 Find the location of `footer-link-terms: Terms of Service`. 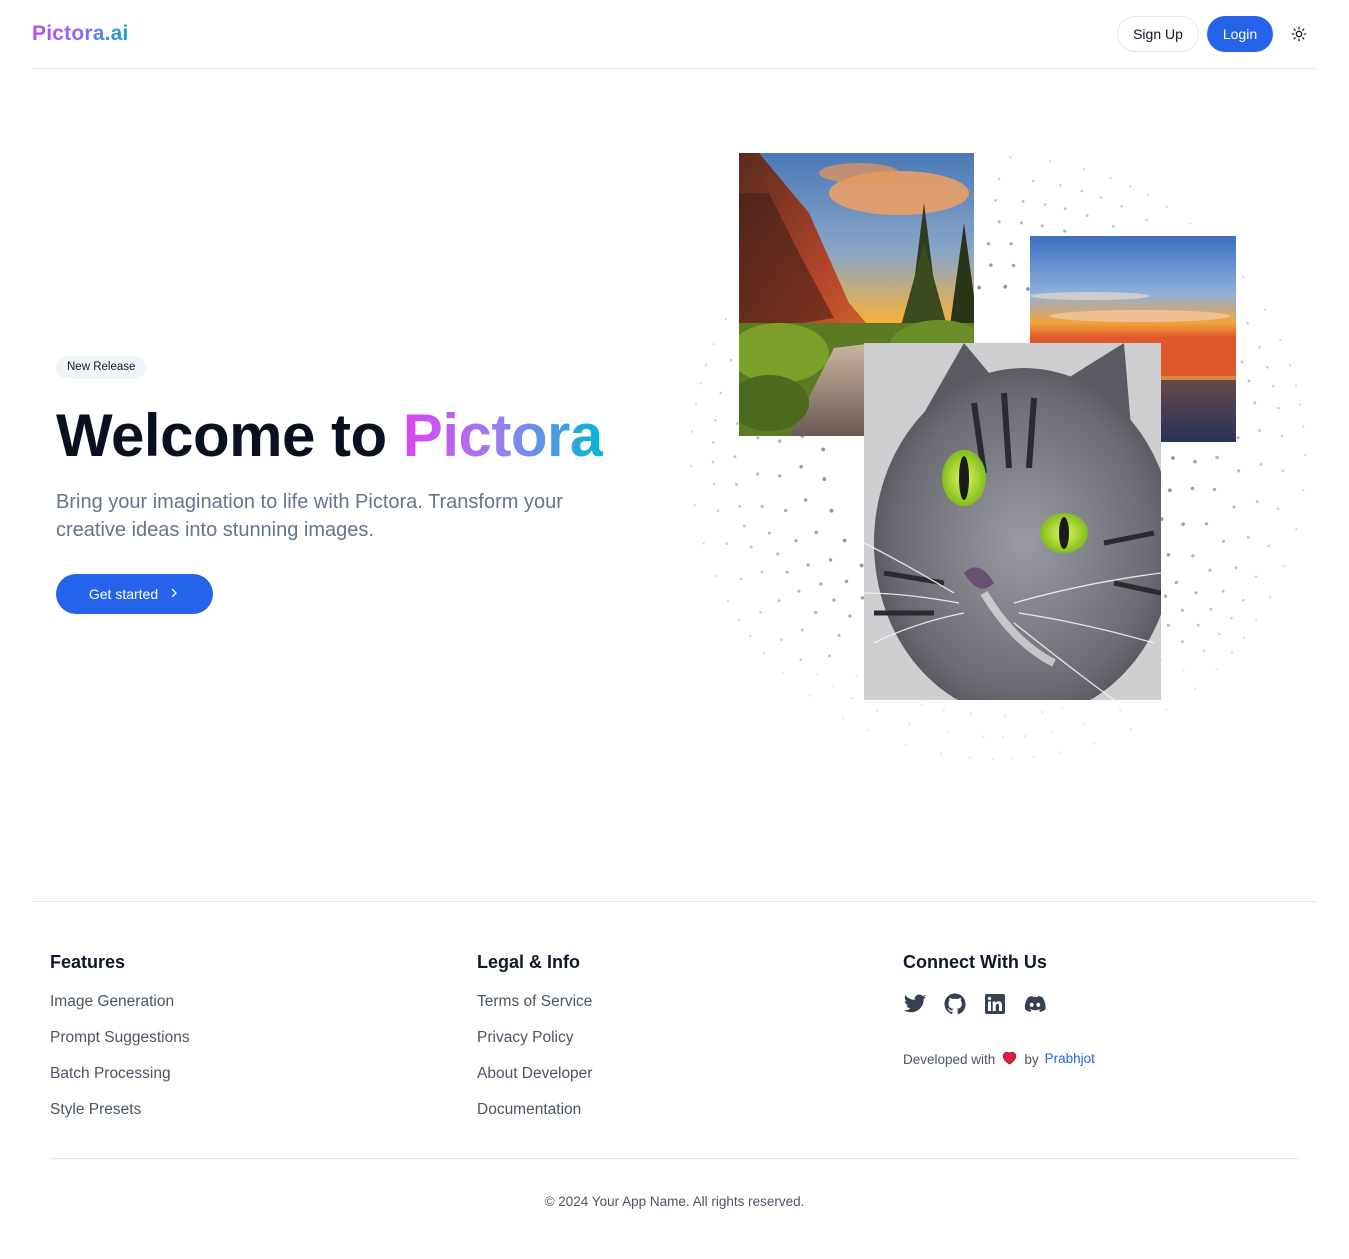

footer-link-terms: Terms of Service is located at coordinates (534, 1002).